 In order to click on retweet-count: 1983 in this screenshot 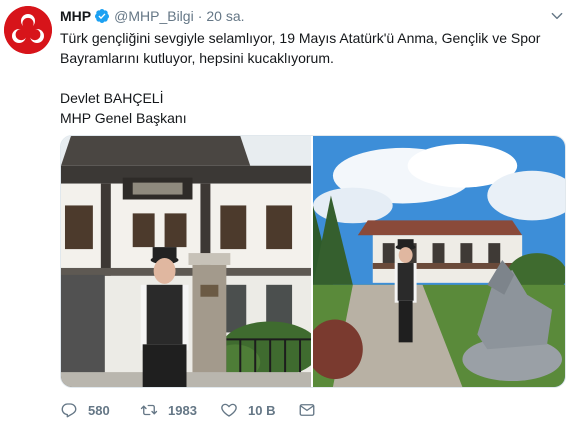, I will do `click(182, 410)`.